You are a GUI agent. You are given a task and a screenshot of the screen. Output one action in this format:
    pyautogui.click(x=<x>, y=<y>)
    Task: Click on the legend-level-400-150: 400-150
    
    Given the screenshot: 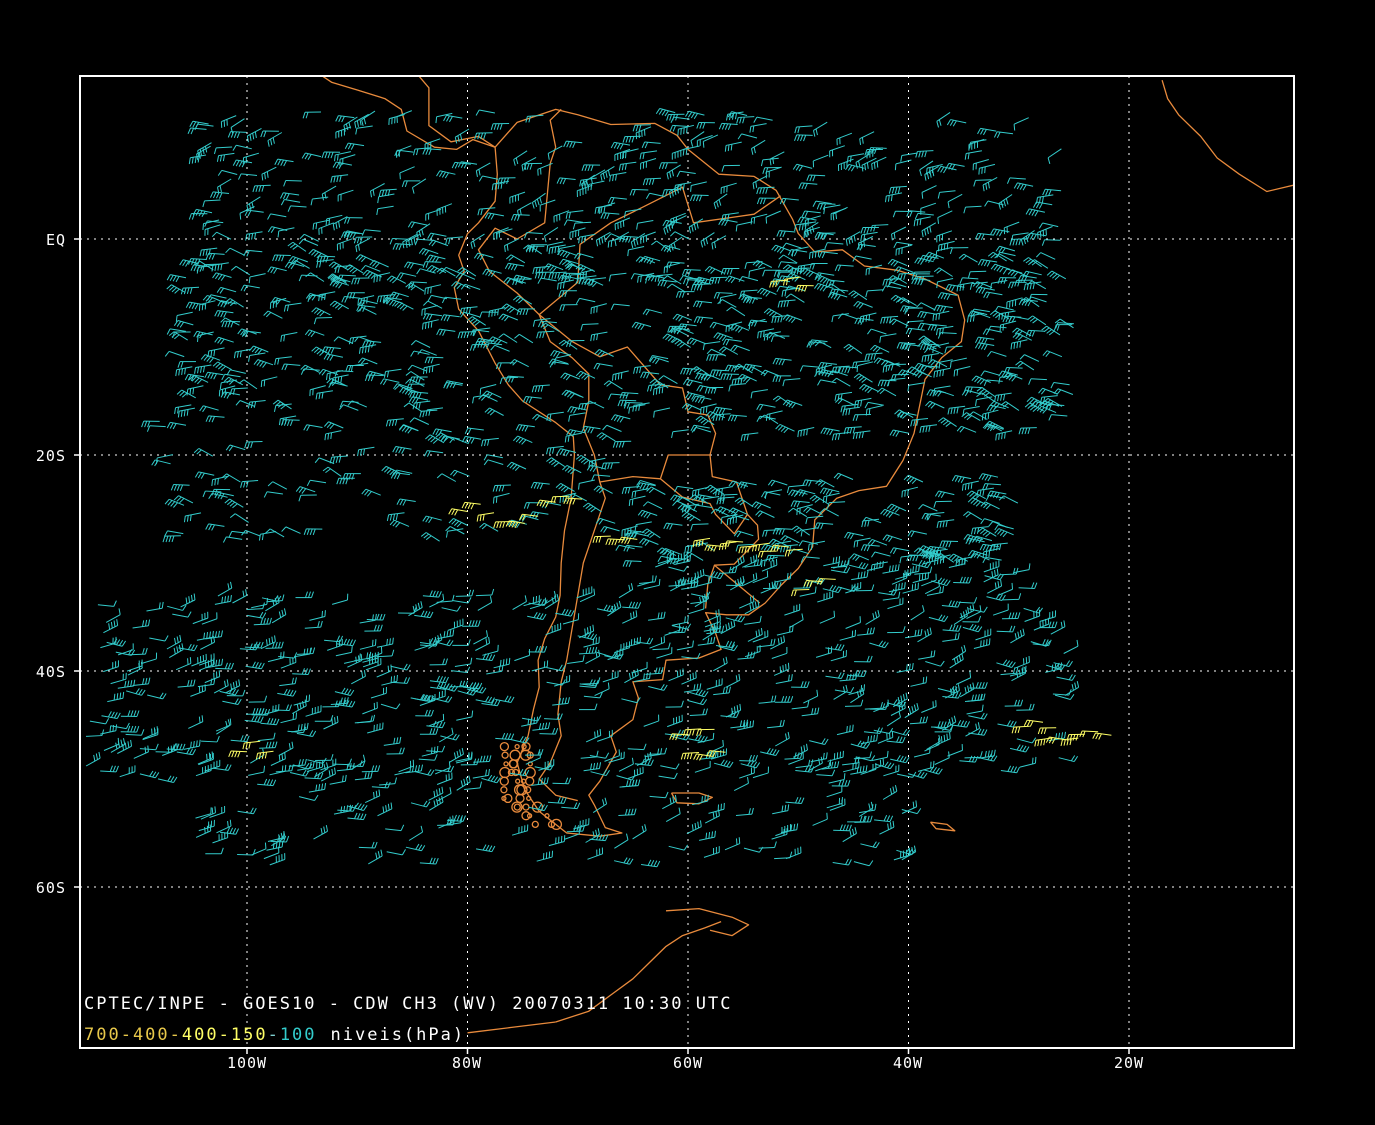 What is the action you would take?
    pyautogui.click(x=225, y=1035)
    